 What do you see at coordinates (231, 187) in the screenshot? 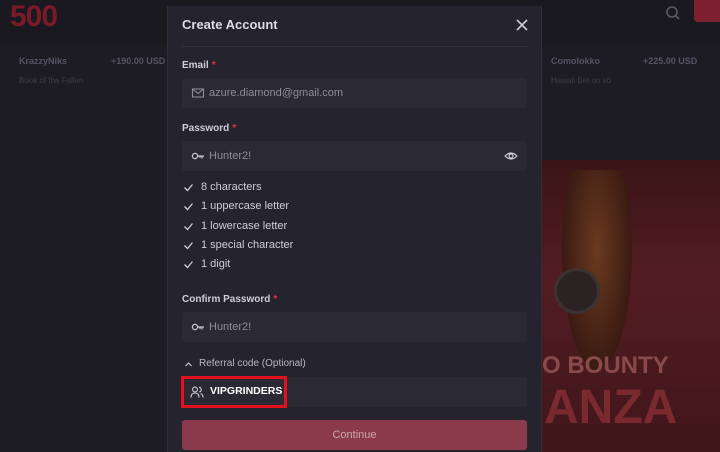
I see `requirement-text: 8 characters` at bounding box center [231, 187].